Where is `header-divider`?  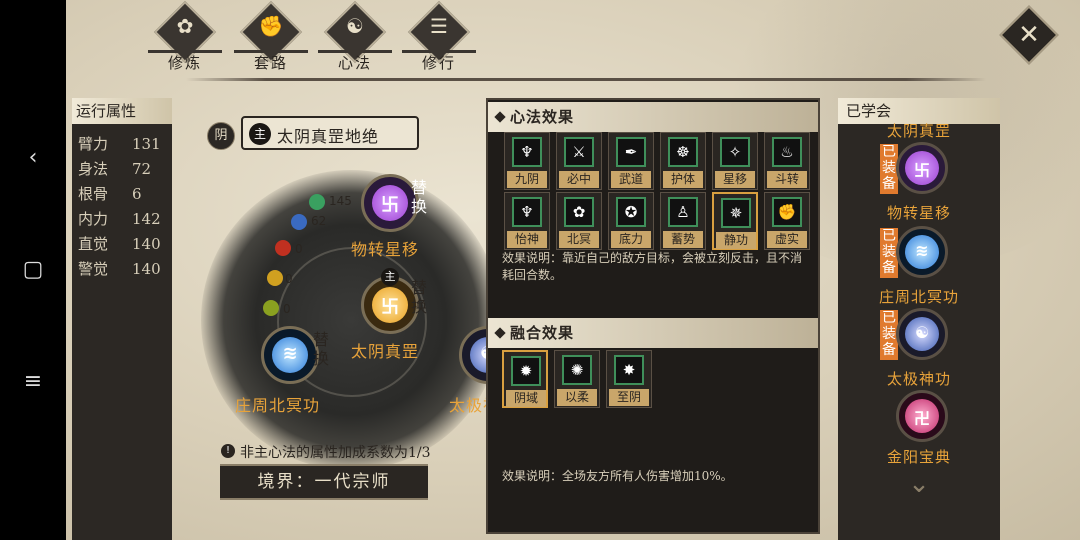 header-divider is located at coordinates (586, 79).